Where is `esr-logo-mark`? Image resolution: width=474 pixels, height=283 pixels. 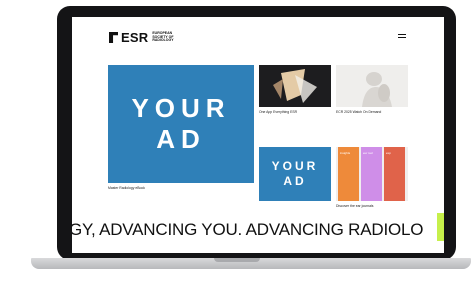 esr-logo-mark is located at coordinates (113, 37).